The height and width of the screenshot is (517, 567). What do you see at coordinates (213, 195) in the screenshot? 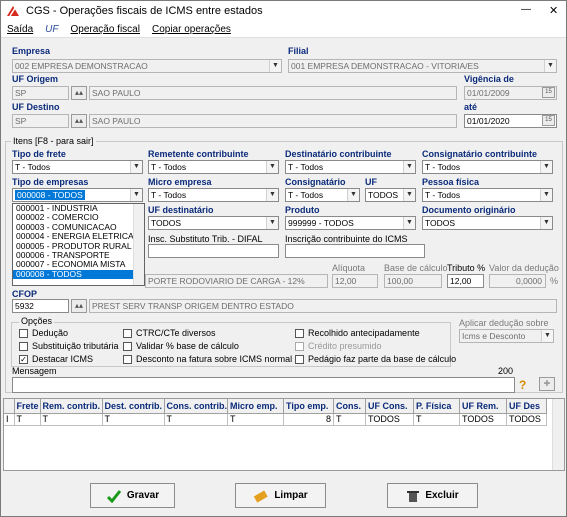
I see `micro-empresa-select: T - Todos ▼` at bounding box center [213, 195].